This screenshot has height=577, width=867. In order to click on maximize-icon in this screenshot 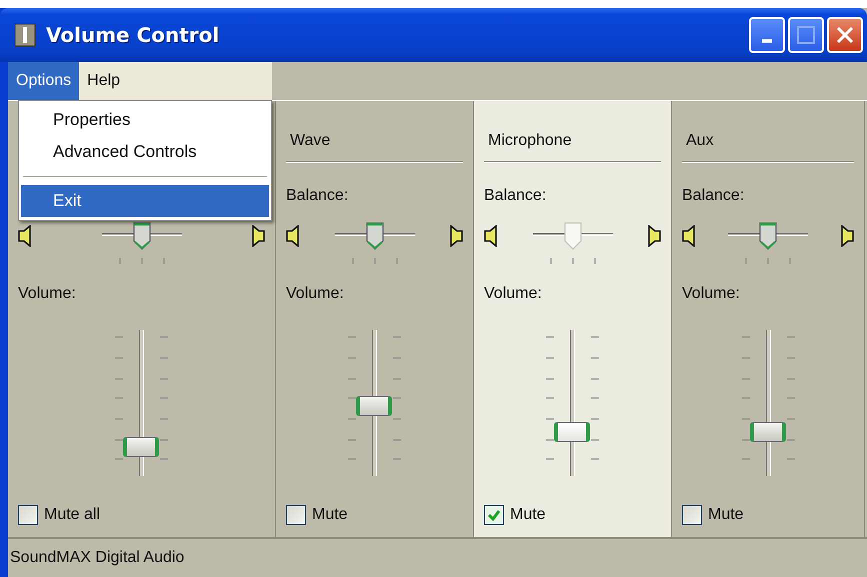, I will do `click(806, 35)`.